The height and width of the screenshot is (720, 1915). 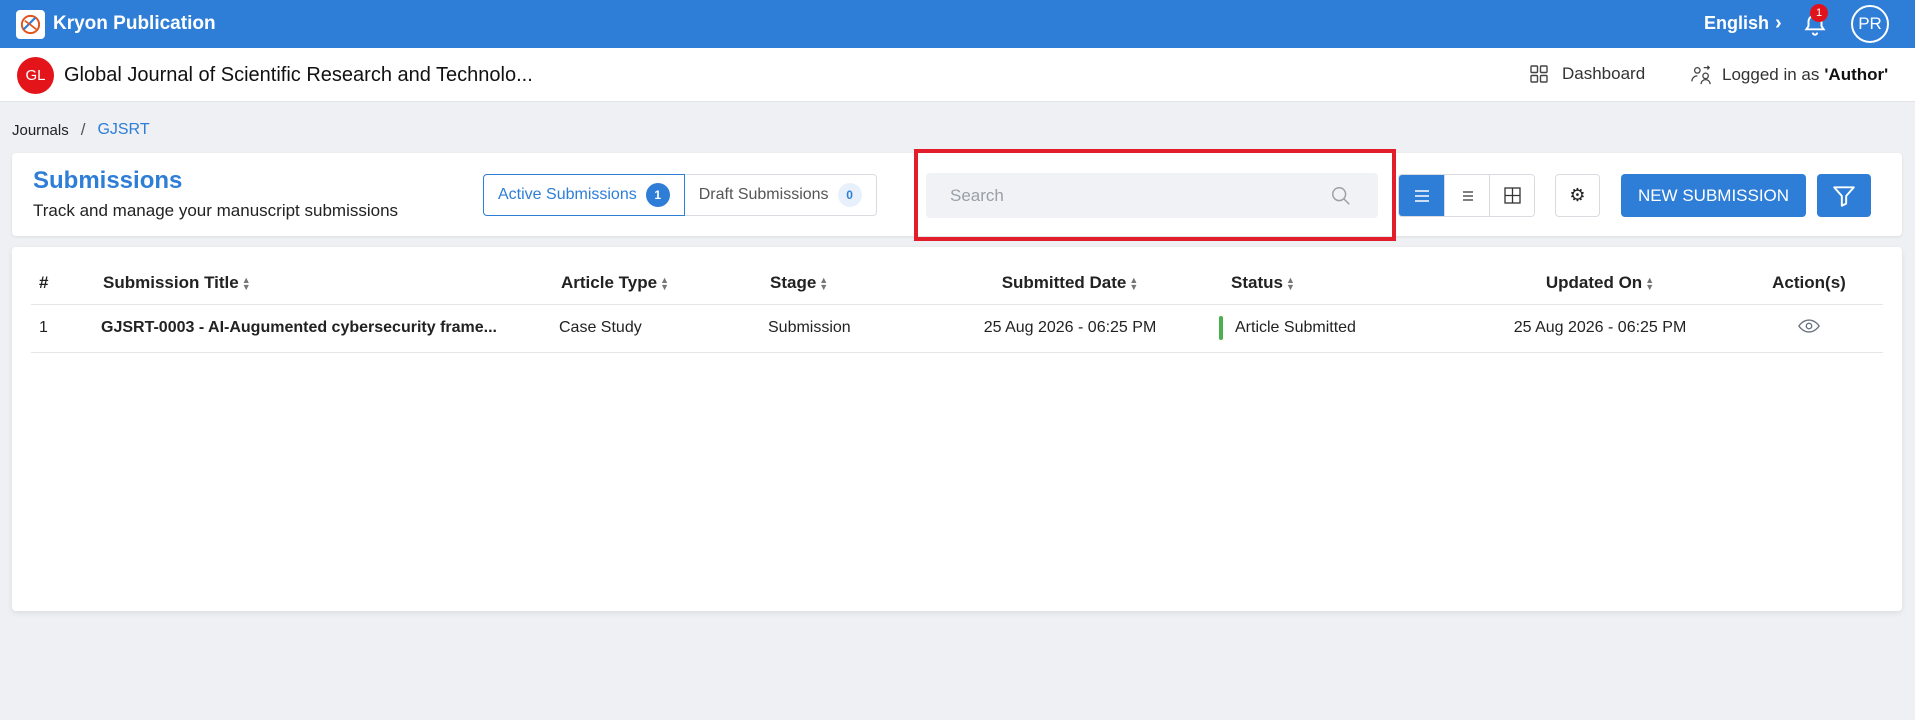 I want to click on row-actions, so click(x=1809, y=328).